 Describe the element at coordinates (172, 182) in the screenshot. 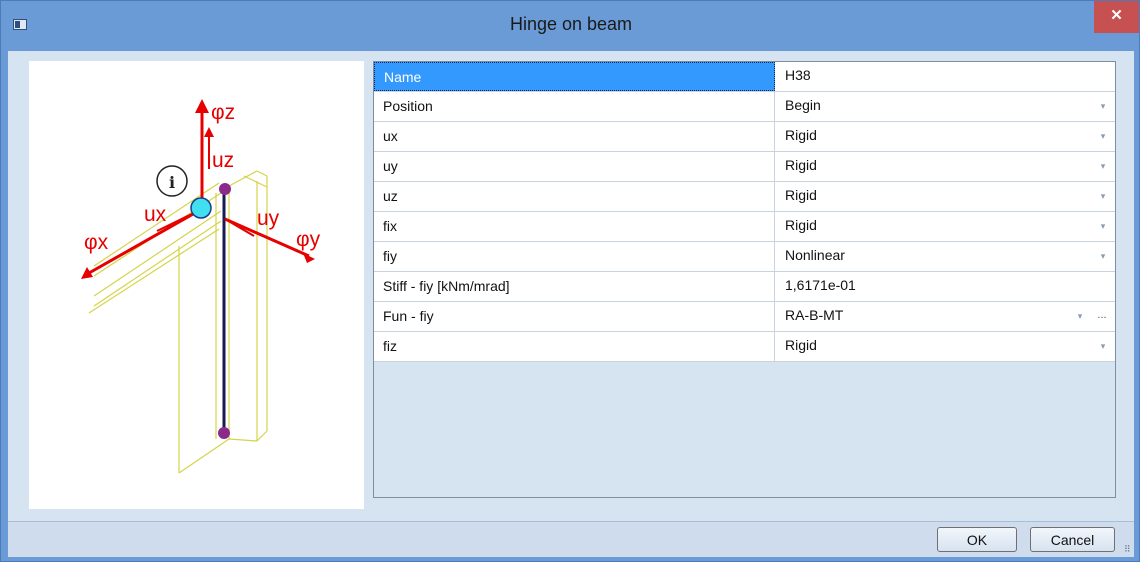

I see `info-icon-glyph: i` at that location.